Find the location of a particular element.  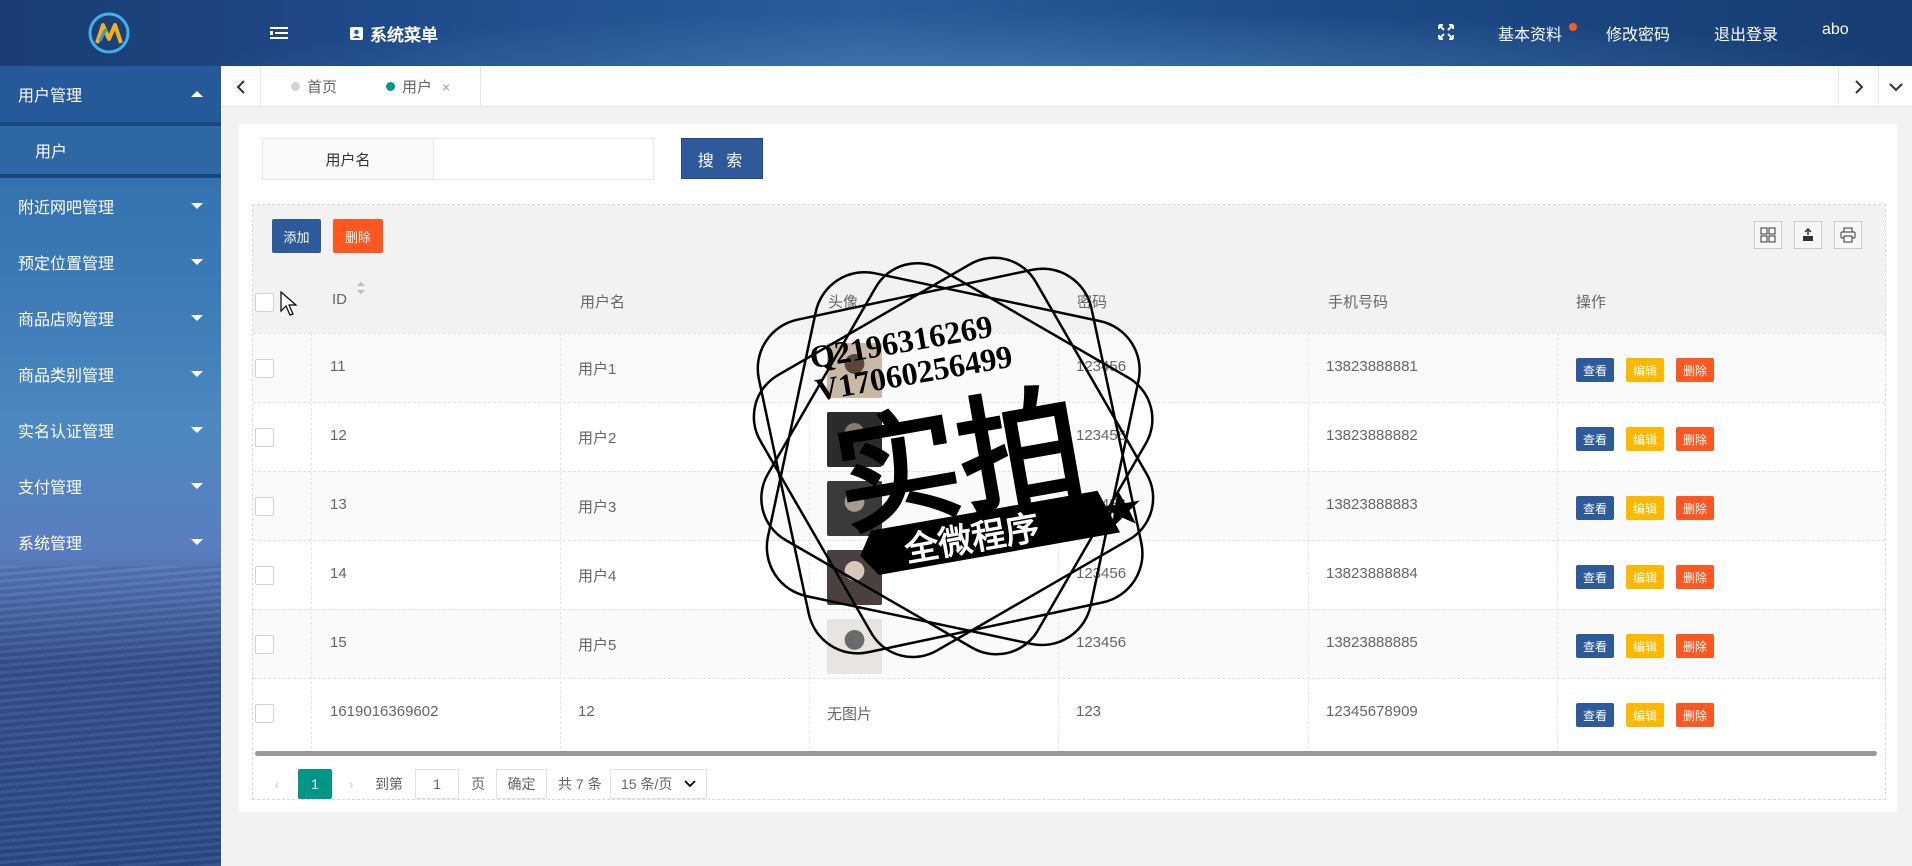

tab-label: 用户 is located at coordinates (417, 87).